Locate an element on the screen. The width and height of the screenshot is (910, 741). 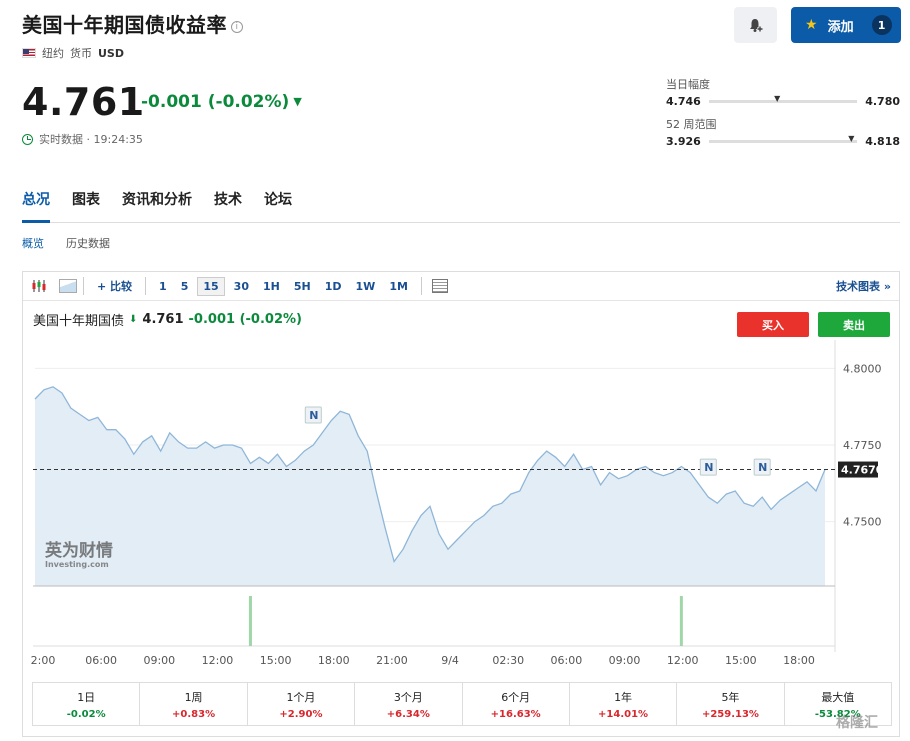
current-price-label: 4.7670 is located at coordinates (862, 470).